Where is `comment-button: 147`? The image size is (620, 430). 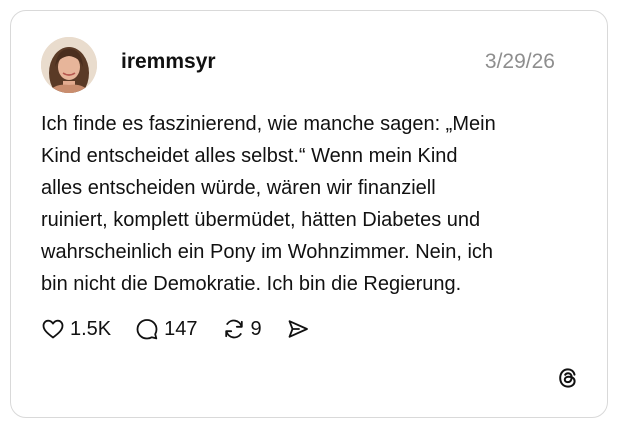 comment-button: 147 is located at coordinates (166, 329).